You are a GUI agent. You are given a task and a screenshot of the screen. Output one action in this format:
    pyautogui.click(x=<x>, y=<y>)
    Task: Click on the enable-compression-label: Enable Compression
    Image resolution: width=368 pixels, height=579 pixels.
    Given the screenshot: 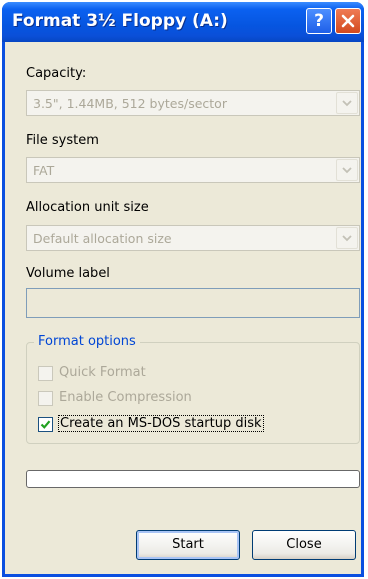 What is the action you would take?
    pyautogui.click(x=125, y=397)
    